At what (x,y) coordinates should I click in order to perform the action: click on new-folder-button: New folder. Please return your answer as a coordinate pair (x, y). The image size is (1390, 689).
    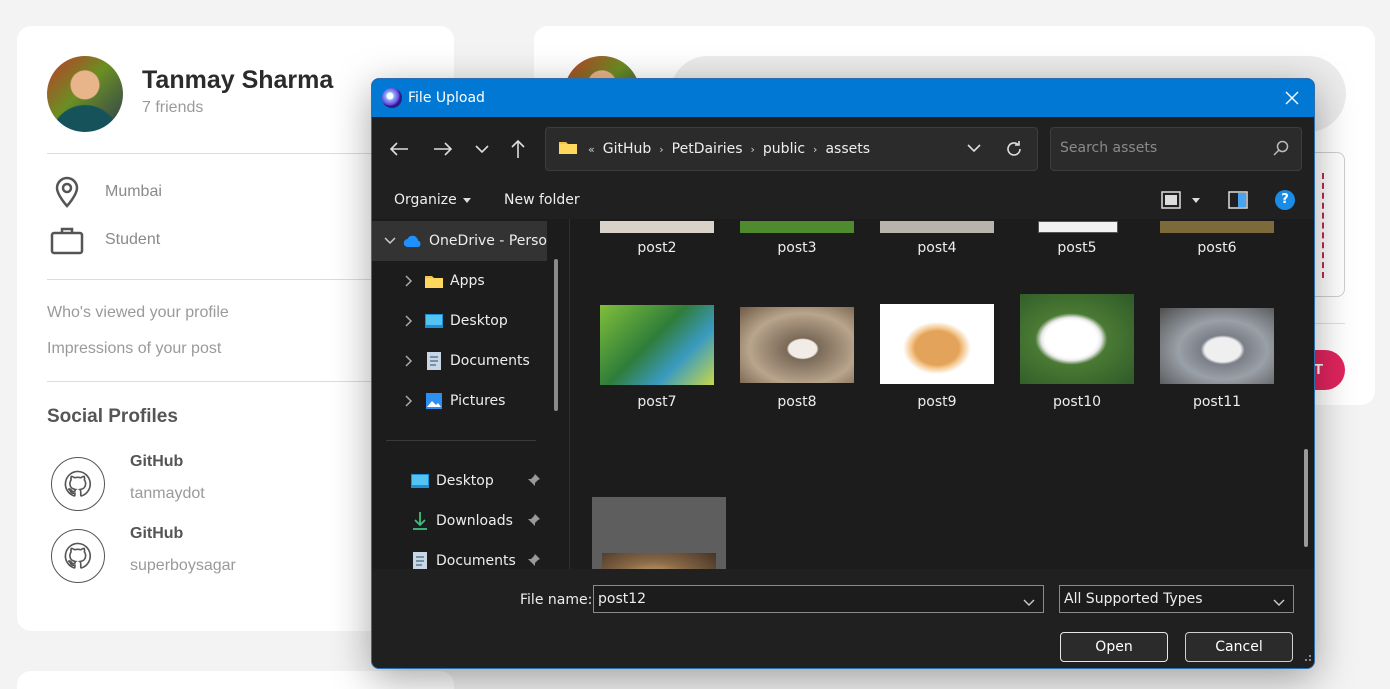
    Looking at the image, I should click on (542, 200).